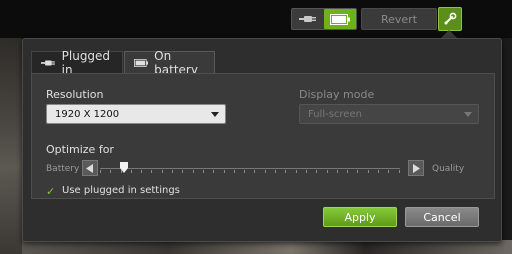 The image size is (512, 254). I want to click on background-scene, so click(11, 146).